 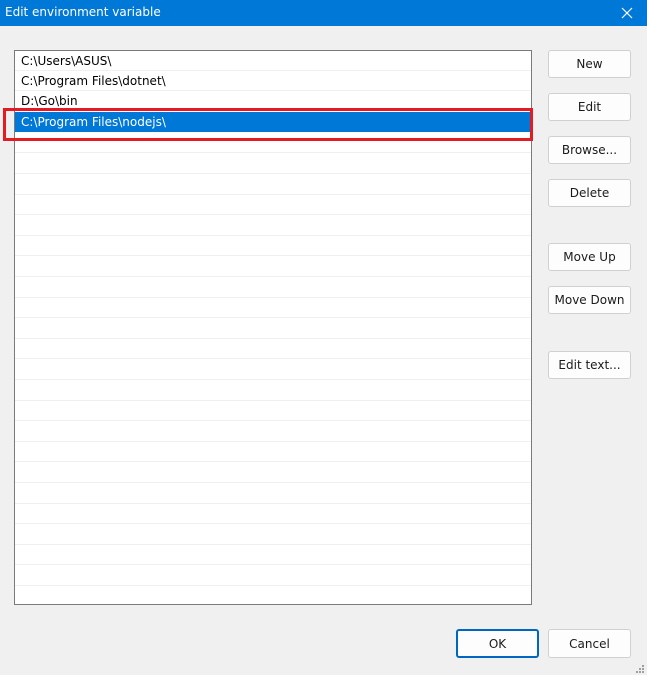 I want to click on list-item-text: D:\Go\bin, so click(x=49, y=101).